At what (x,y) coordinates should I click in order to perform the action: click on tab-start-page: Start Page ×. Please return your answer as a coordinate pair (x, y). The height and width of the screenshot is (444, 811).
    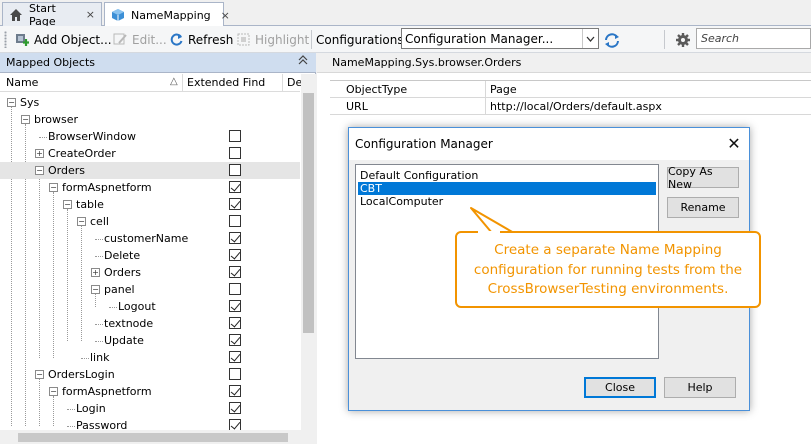
    Looking at the image, I should click on (52, 14).